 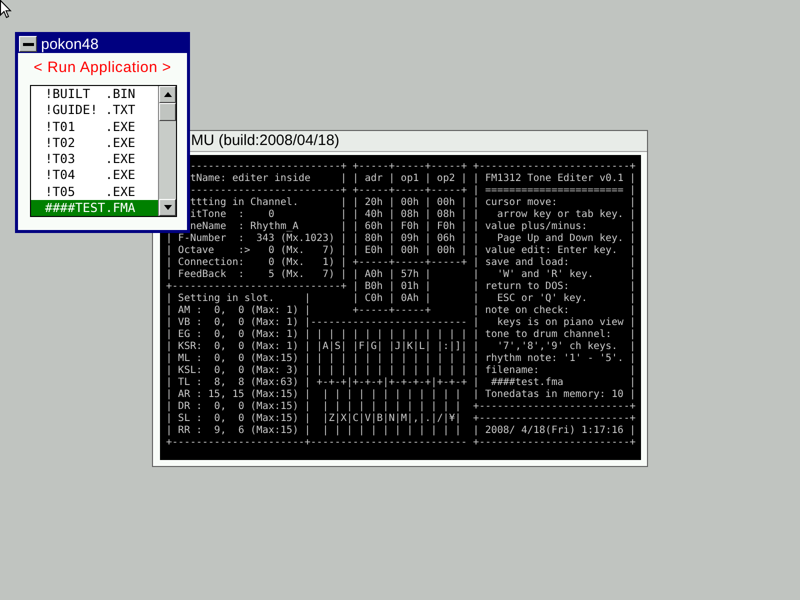 What do you see at coordinates (401, 263) in the screenshot?
I see `terminal-line: | Connection: 0 (Mx. 1) | +-----+-----+-----+ | save and load: |` at bounding box center [401, 263].